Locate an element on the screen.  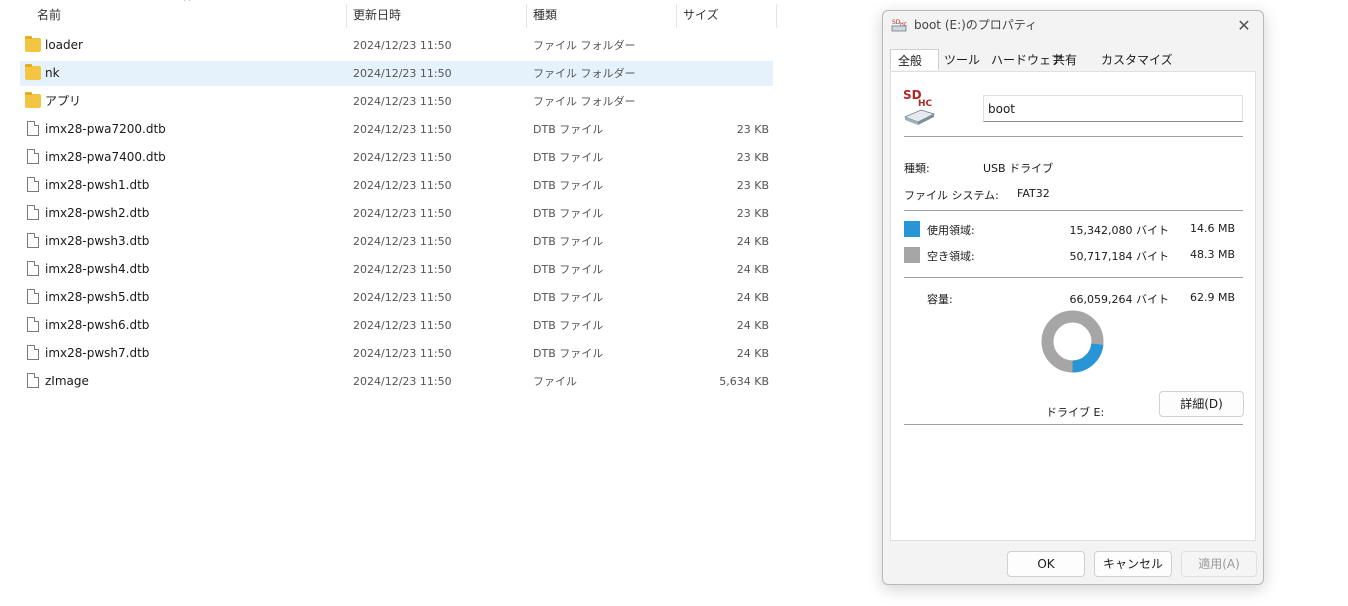
file-name: imx28-pwsh1.dtb is located at coordinates (97, 185).